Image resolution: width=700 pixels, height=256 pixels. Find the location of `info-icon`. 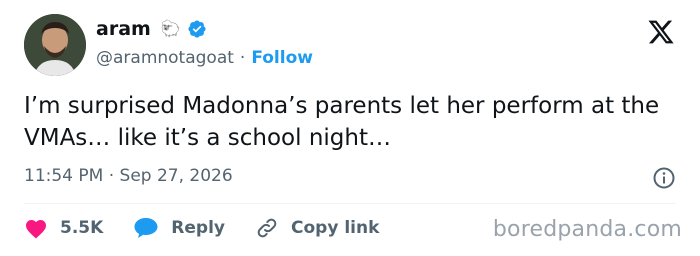

info-icon is located at coordinates (664, 178).